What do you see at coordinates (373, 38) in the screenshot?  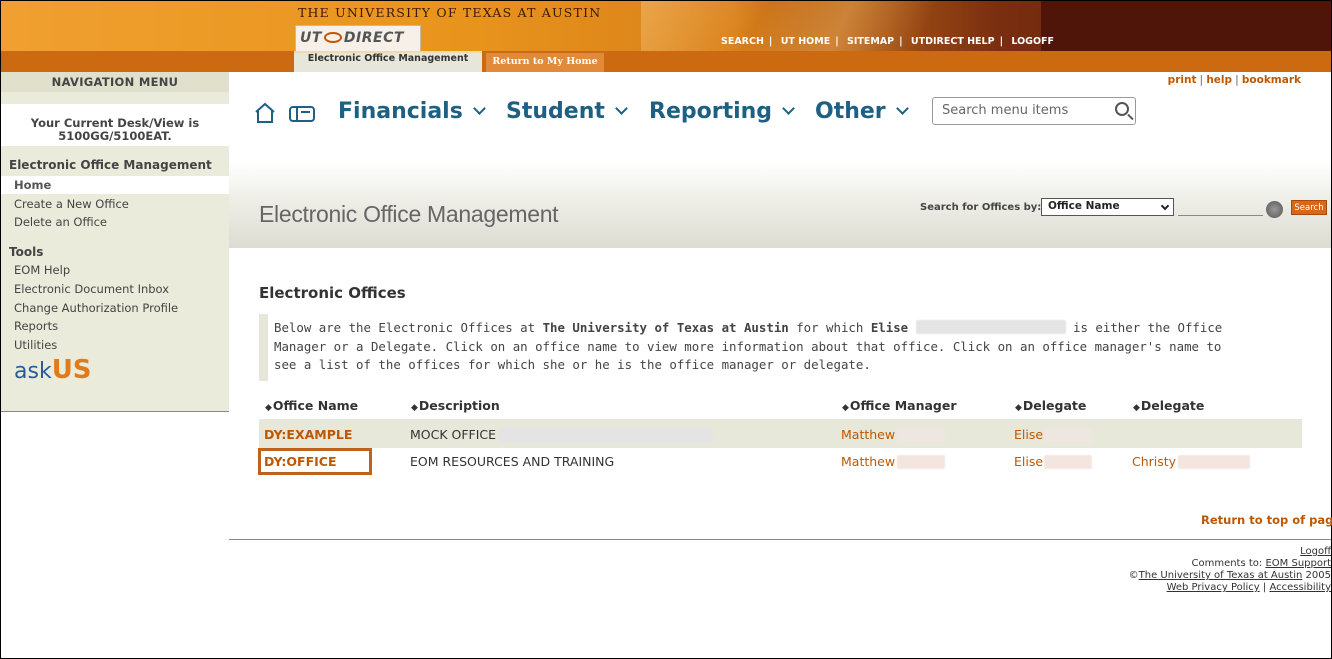 I see `logo-text-direct: DIRECT` at bounding box center [373, 38].